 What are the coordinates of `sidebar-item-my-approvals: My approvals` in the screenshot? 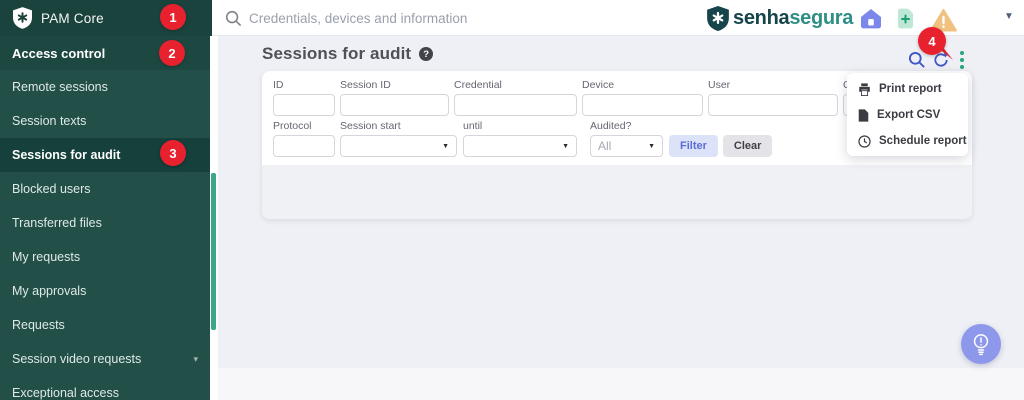 It's located at (105, 291).